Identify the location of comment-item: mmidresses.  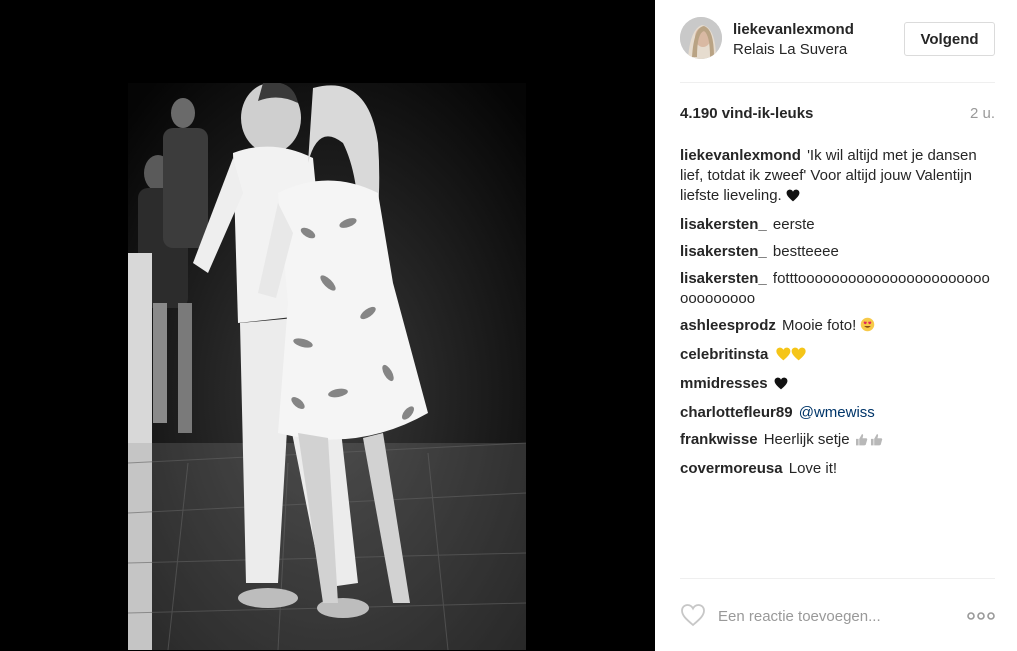
(837, 385).